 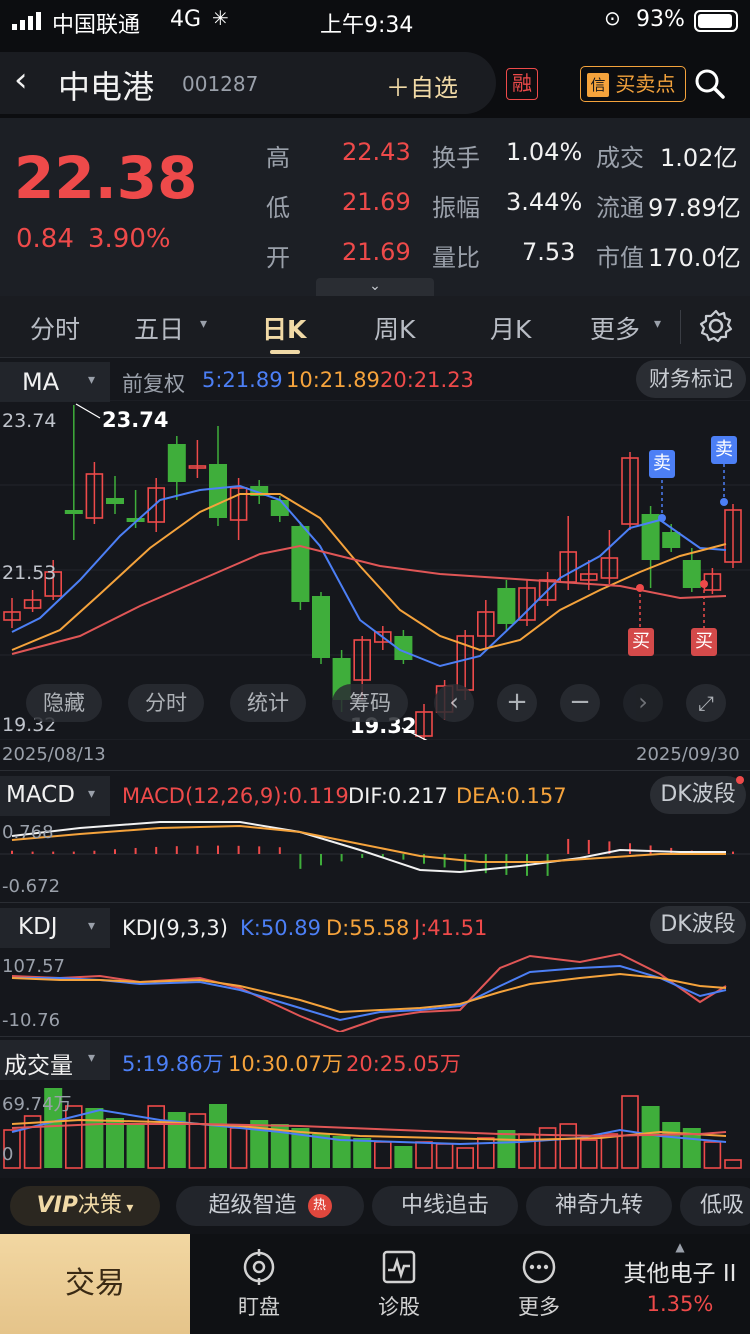 What do you see at coordinates (159, 328) in the screenshot?
I see `tab-five-day: 五日` at bounding box center [159, 328].